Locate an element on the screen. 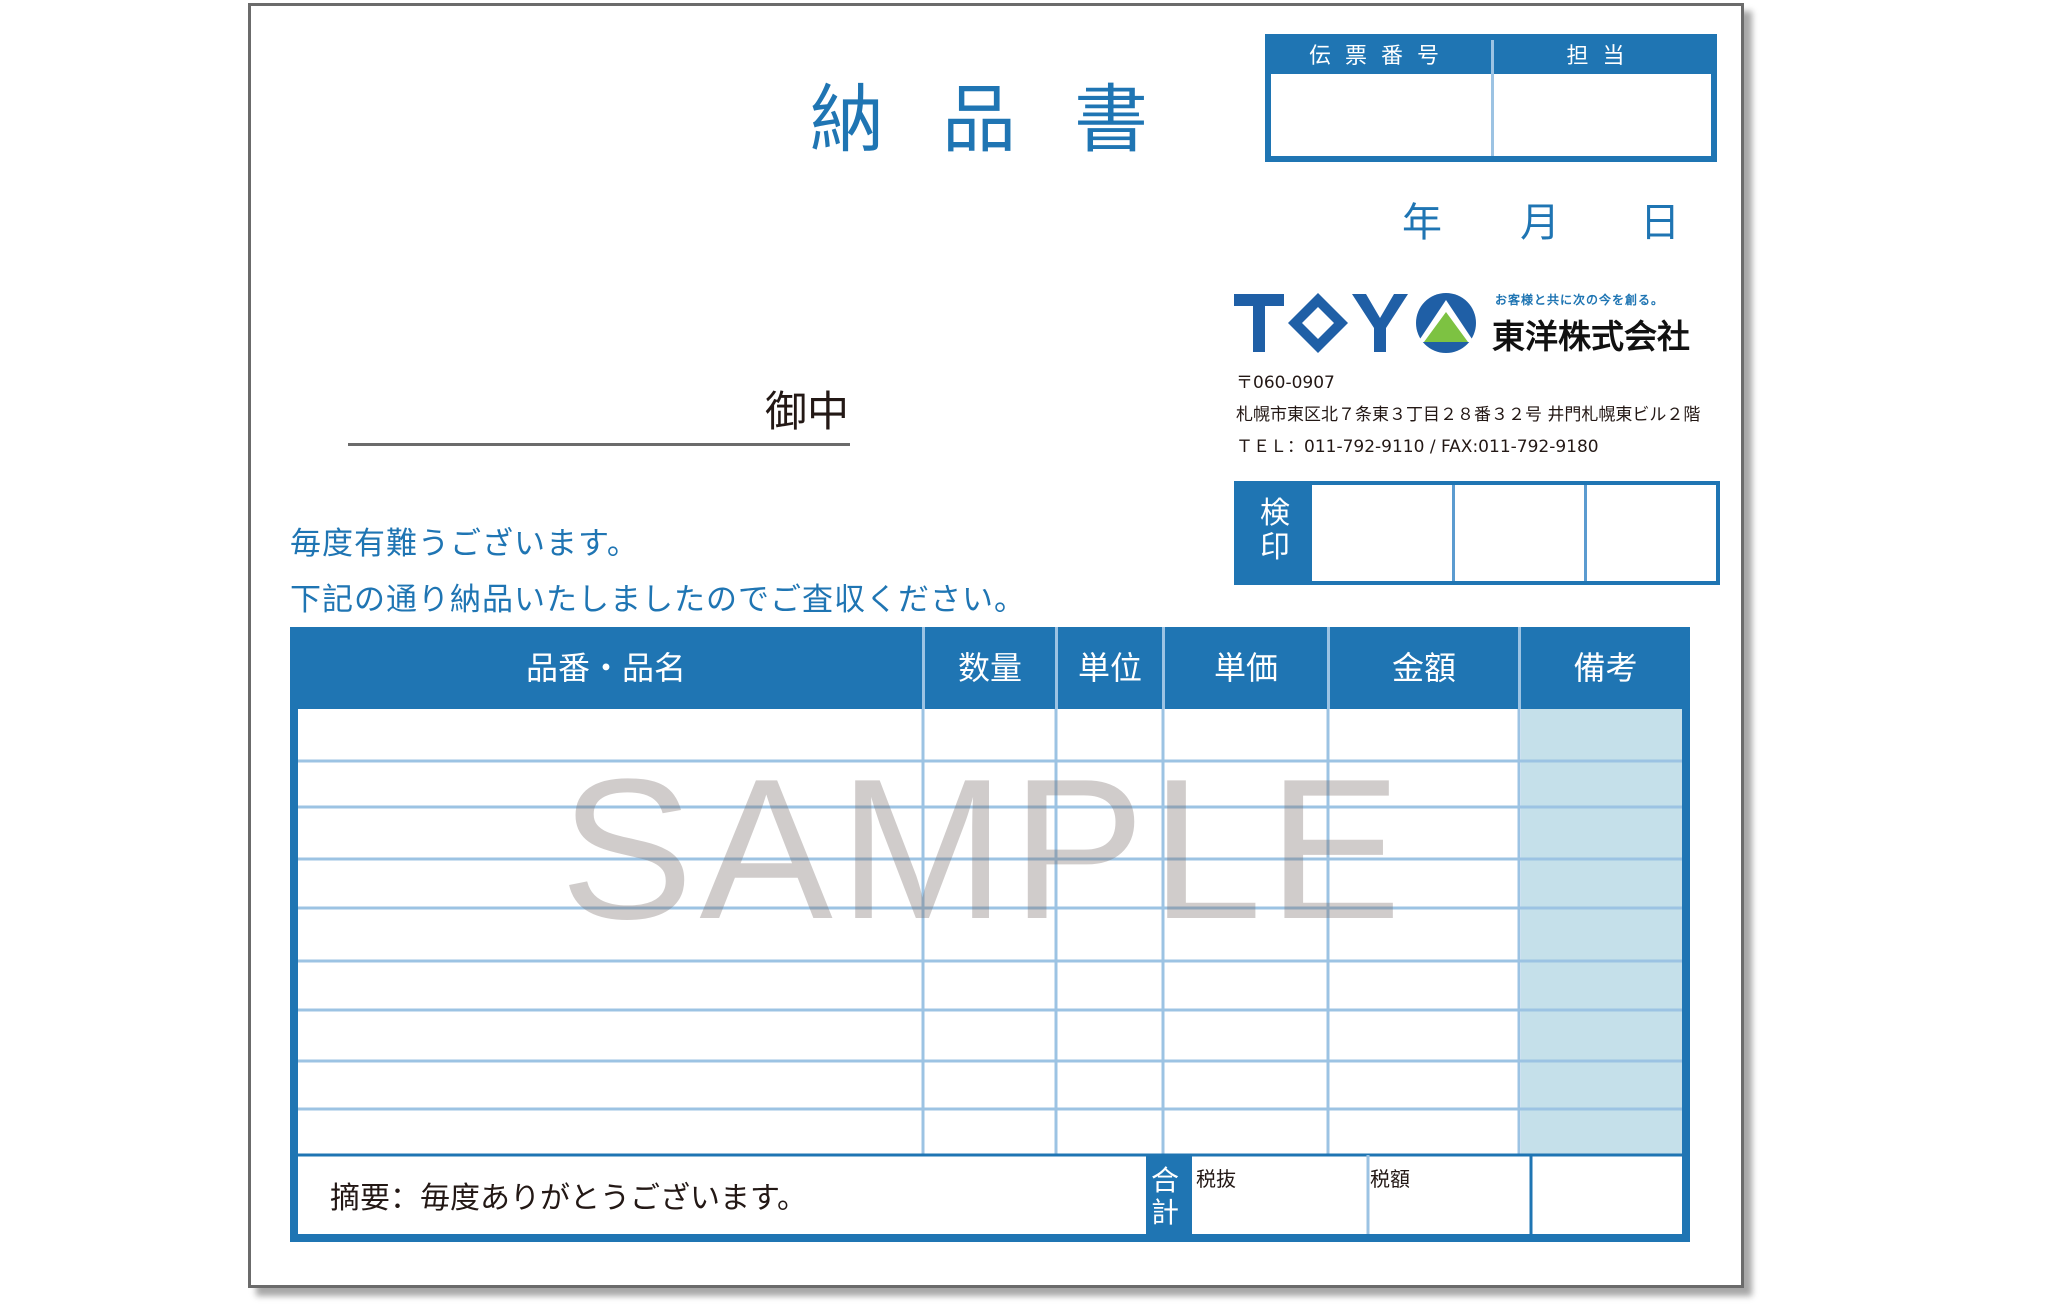 Image resolution: width=2048 pixels, height=1314 pixels. header-unit-price: 単価 is located at coordinates (1245, 668).